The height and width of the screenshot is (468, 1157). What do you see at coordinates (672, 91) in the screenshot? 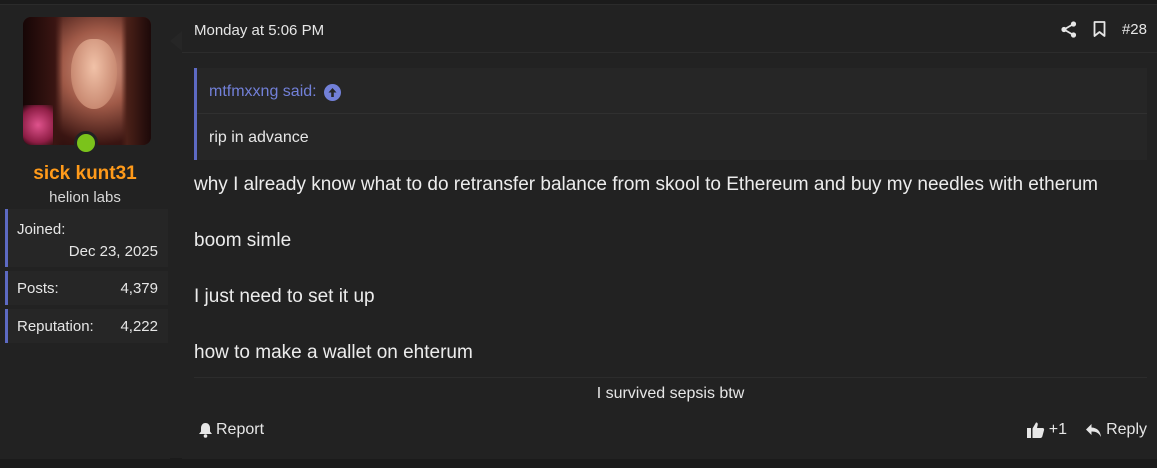
I see `quote-header: mtfmxxng said:` at bounding box center [672, 91].